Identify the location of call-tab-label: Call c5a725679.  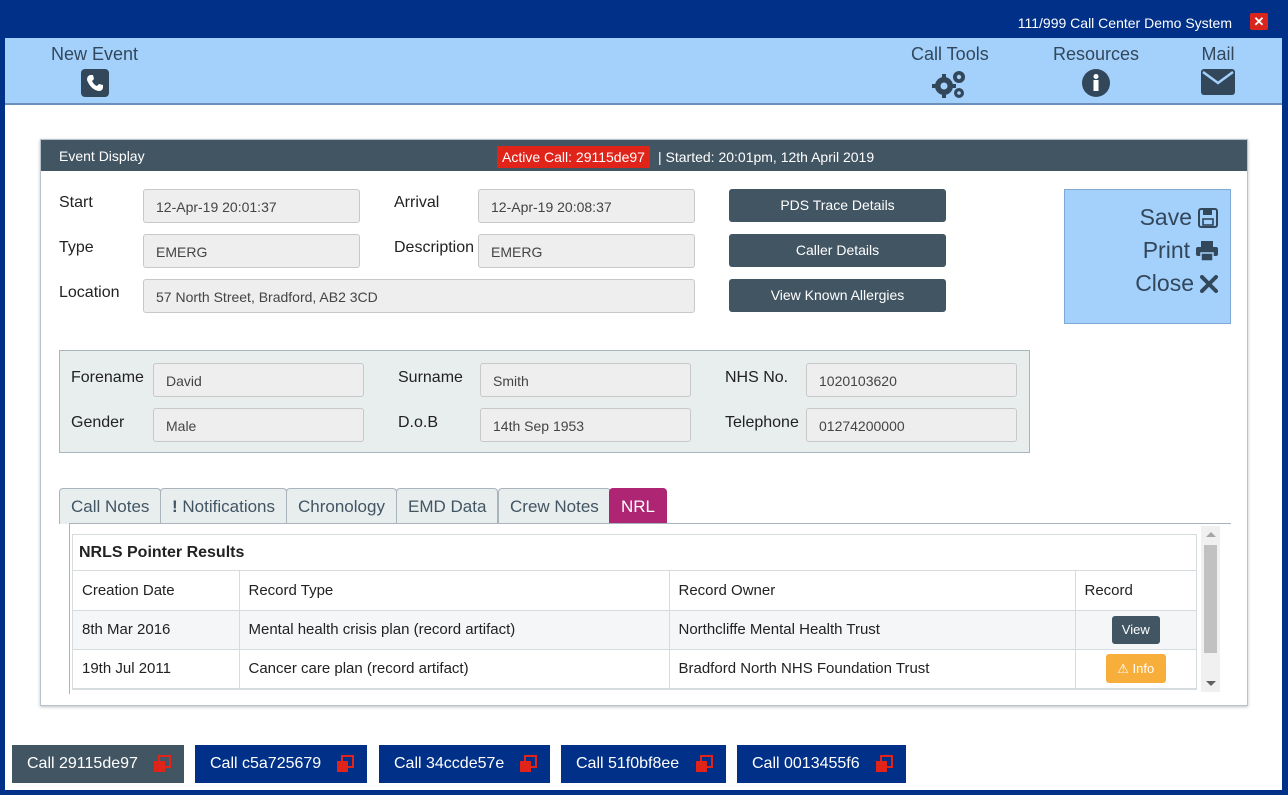
(266, 763).